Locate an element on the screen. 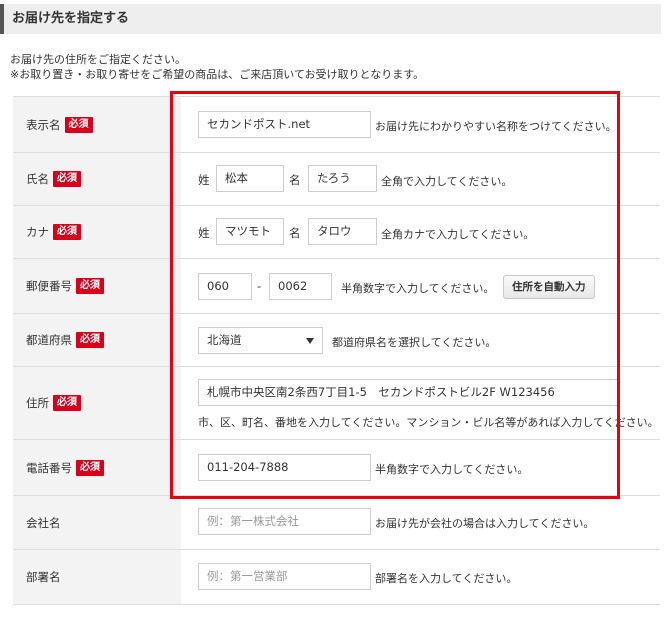 This screenshot has height=618, width=671. department-input: 例：第一営業部 is located at coordinates (284, 576).